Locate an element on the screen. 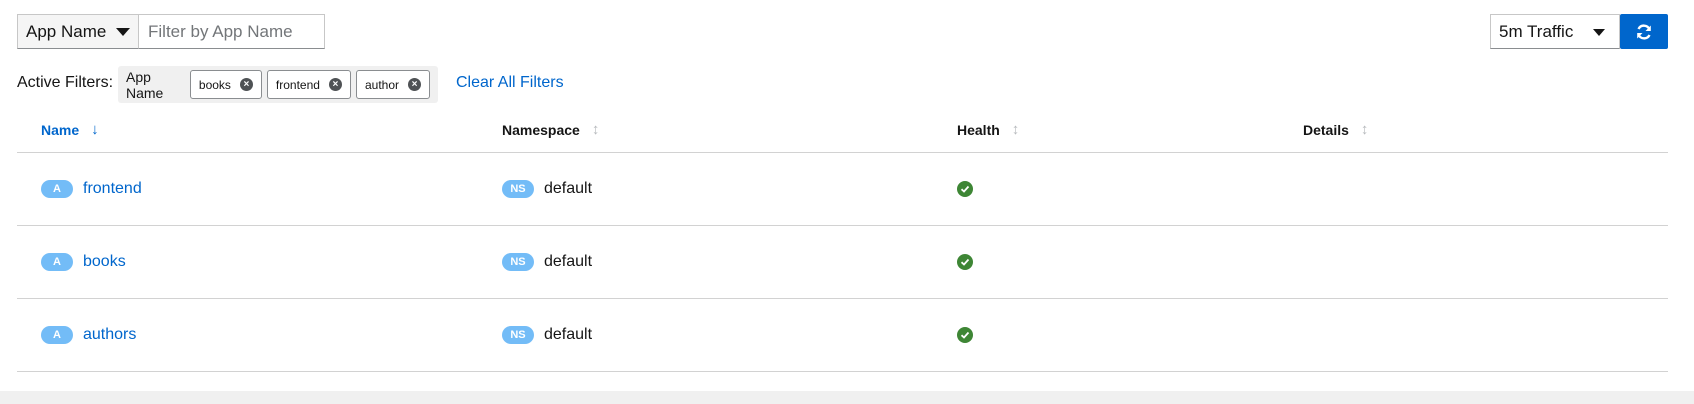  filter-chip: books × is located at coordinates (225, 84).